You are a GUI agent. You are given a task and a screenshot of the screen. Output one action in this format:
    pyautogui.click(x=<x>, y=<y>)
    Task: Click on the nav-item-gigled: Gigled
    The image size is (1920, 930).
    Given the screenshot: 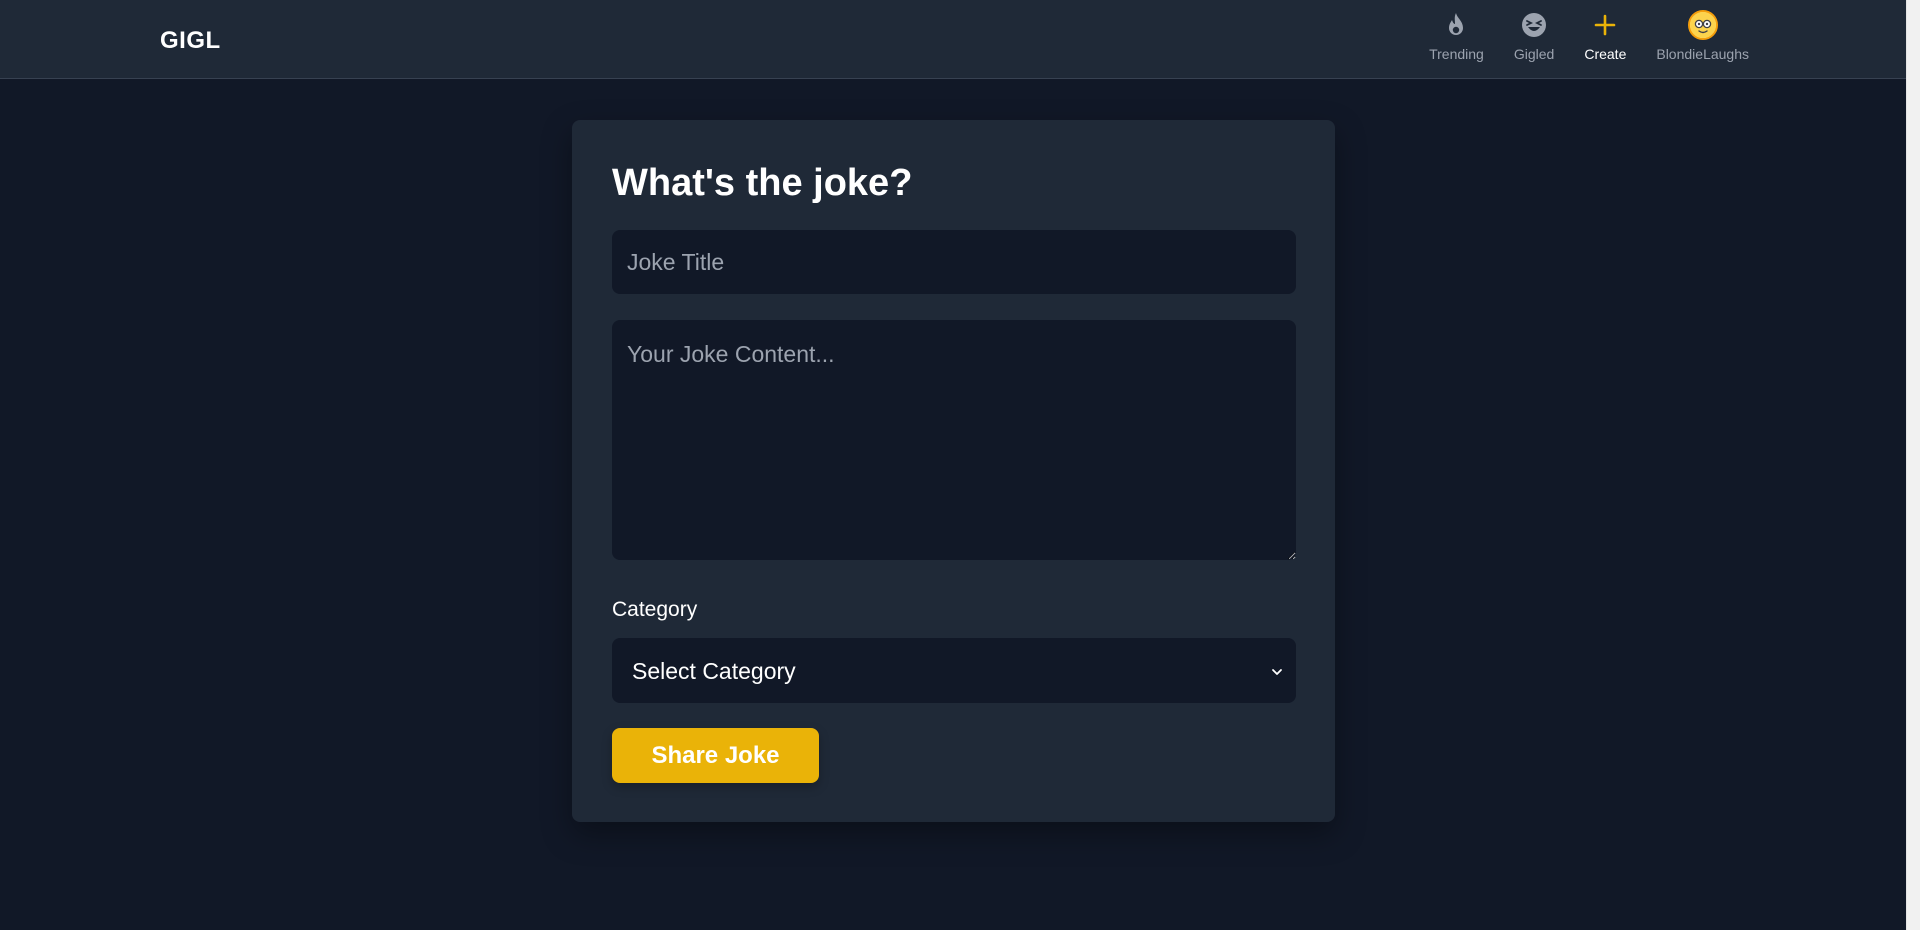 What is the action you would take?
    pyautogui.click(x=1534, y=36)
    